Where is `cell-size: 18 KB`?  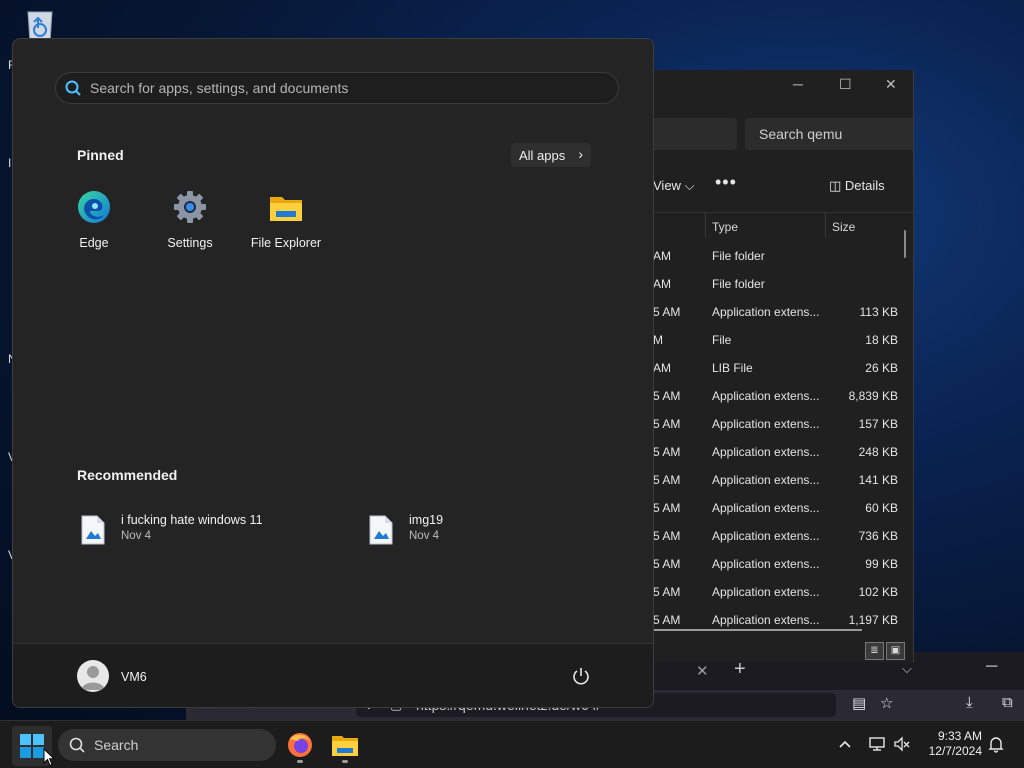 cell-size: 18 KB is located at coordinates (881, 340).